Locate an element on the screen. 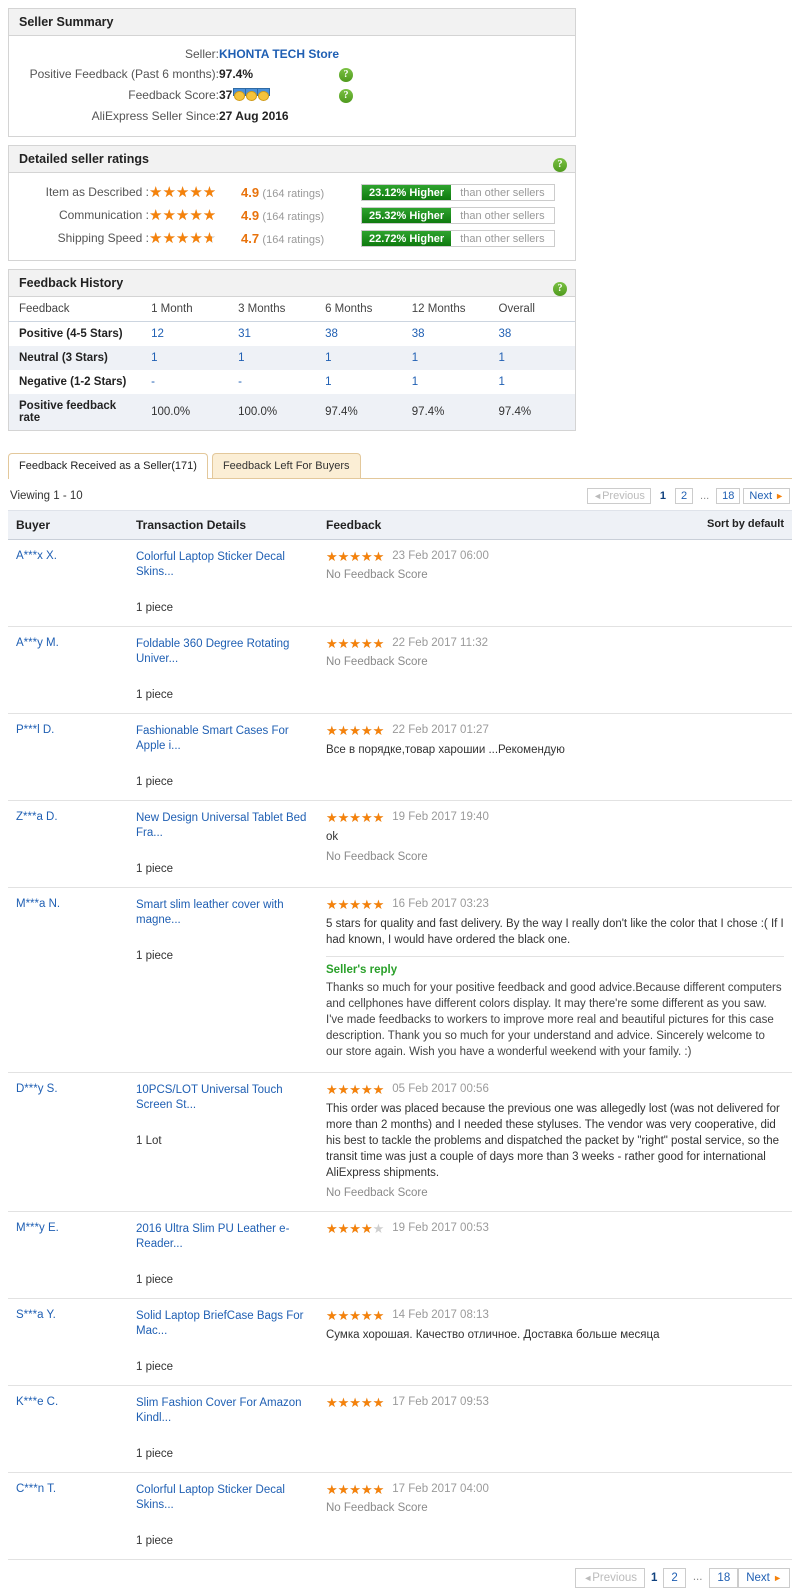 The image size is (800, 1596). feedback-date: 17 Feb 2017 09:53 is located at coordinates (440, 1402).